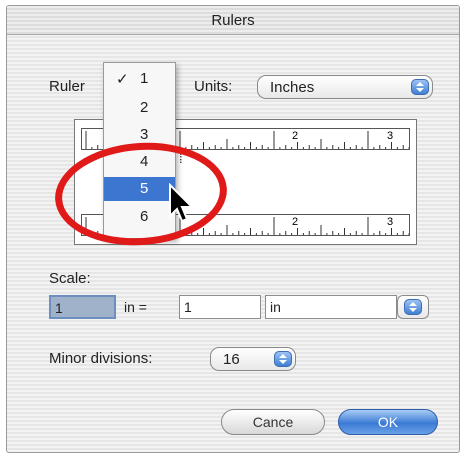  I want to click on ruler-label: Ruler, so click(67, 86).